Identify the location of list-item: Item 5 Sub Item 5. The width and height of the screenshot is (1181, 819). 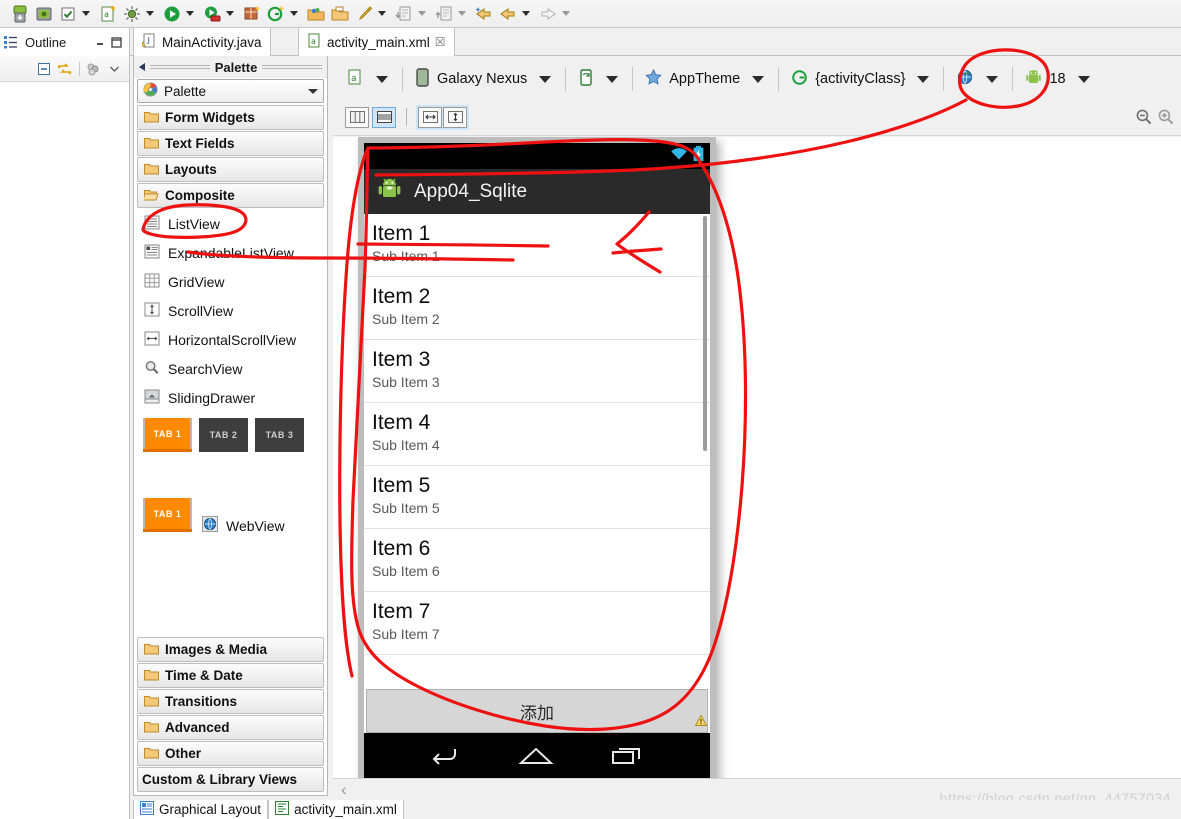
(537, 497).